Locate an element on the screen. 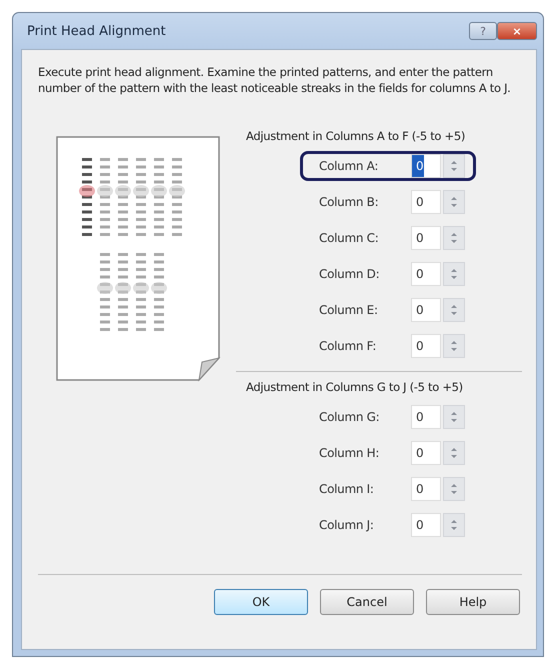 This screenshot has height=664, width=549. group-label: Adjustment in Columns G to J (-5 to +5) is located at coordinates (355, 387).